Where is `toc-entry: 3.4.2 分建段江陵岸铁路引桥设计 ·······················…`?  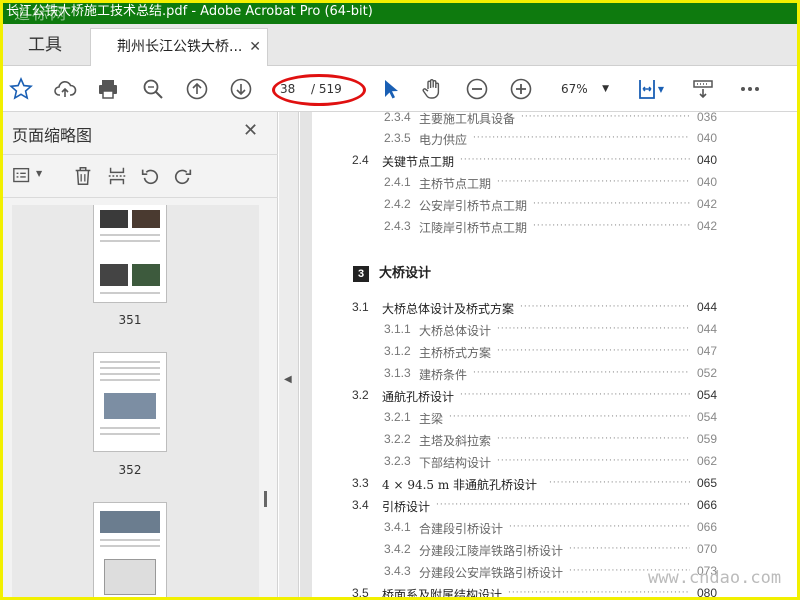
toc-entry: 3.4.2 分建段江陵岸铁路引桥设计 ·······················… is located at coordinates (514, 550).